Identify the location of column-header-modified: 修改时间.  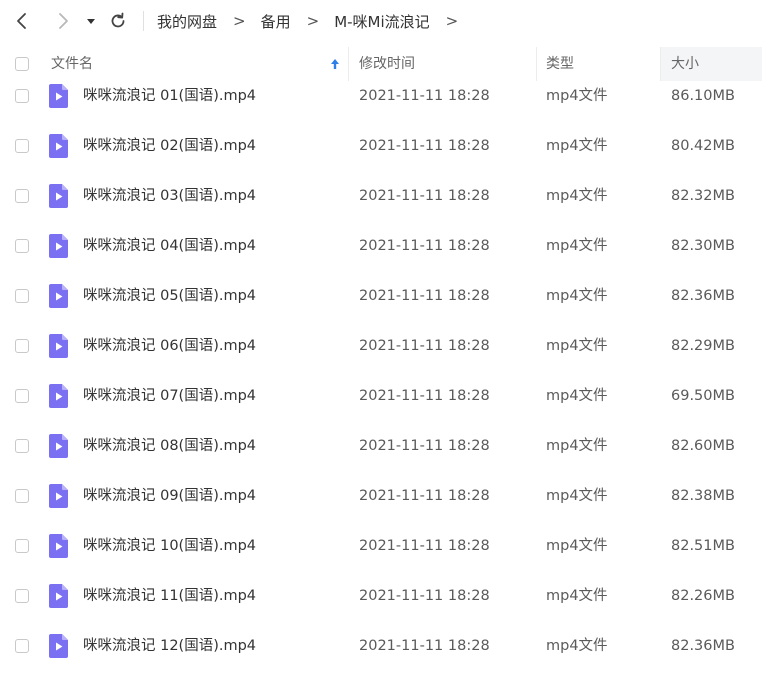
(387, 64).